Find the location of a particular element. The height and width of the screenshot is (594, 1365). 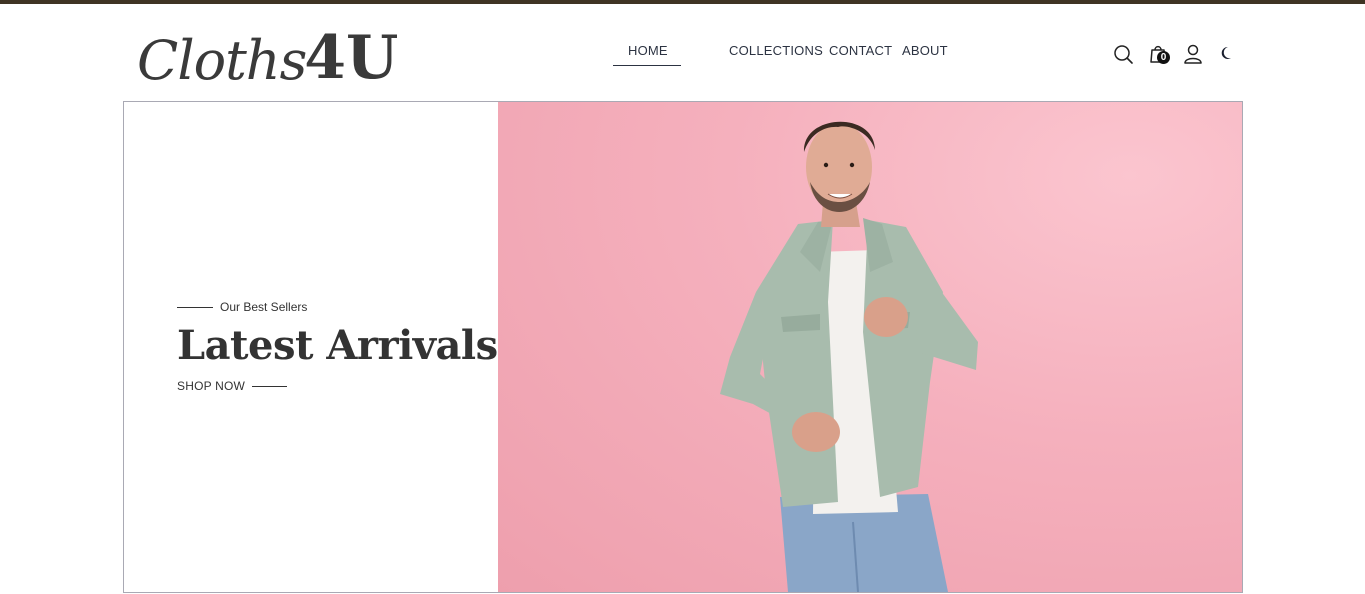

logo-bold-text: 4U is located at coordinates (351, 58).